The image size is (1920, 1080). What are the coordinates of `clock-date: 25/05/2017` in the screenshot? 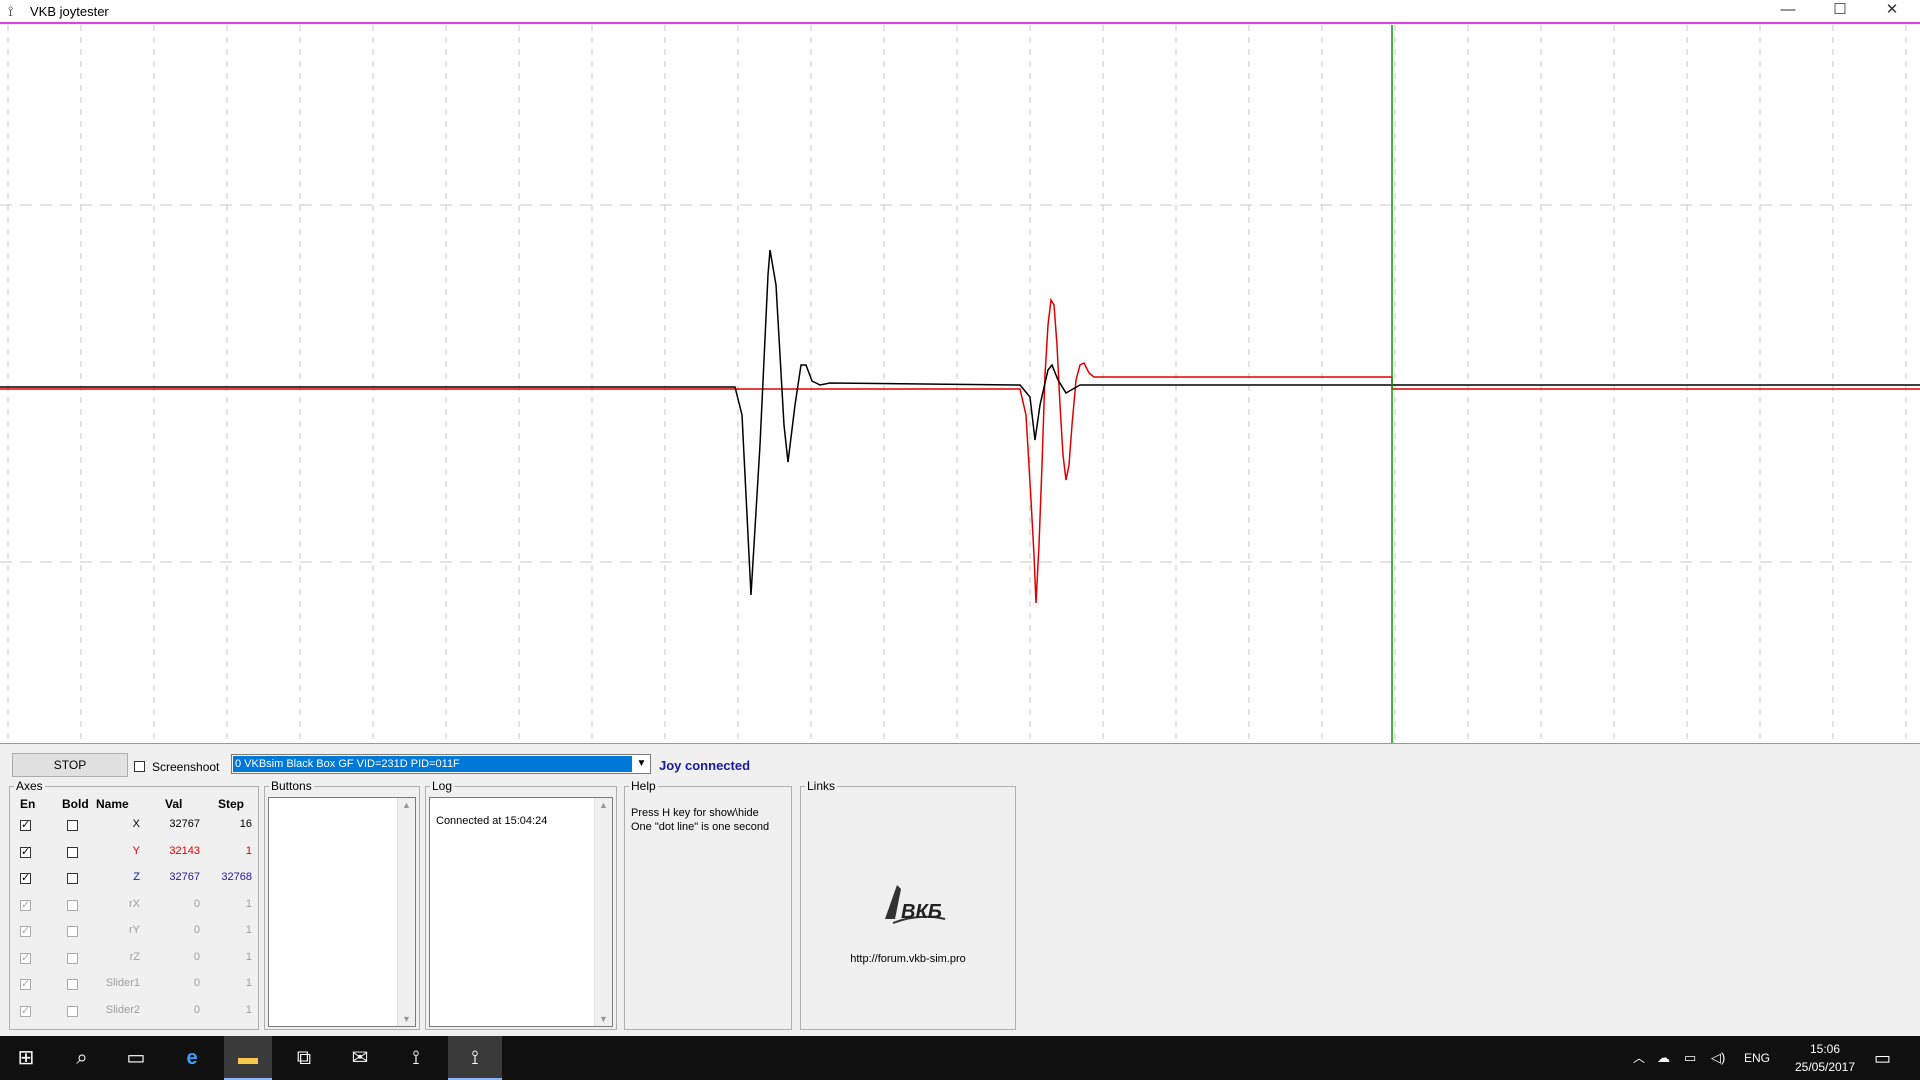 It's located at (1825, 1067).